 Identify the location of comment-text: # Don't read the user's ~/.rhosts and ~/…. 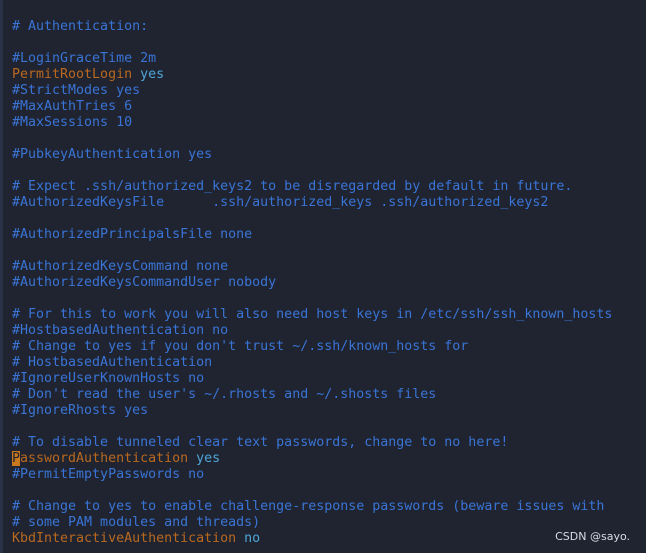
(224, 394).